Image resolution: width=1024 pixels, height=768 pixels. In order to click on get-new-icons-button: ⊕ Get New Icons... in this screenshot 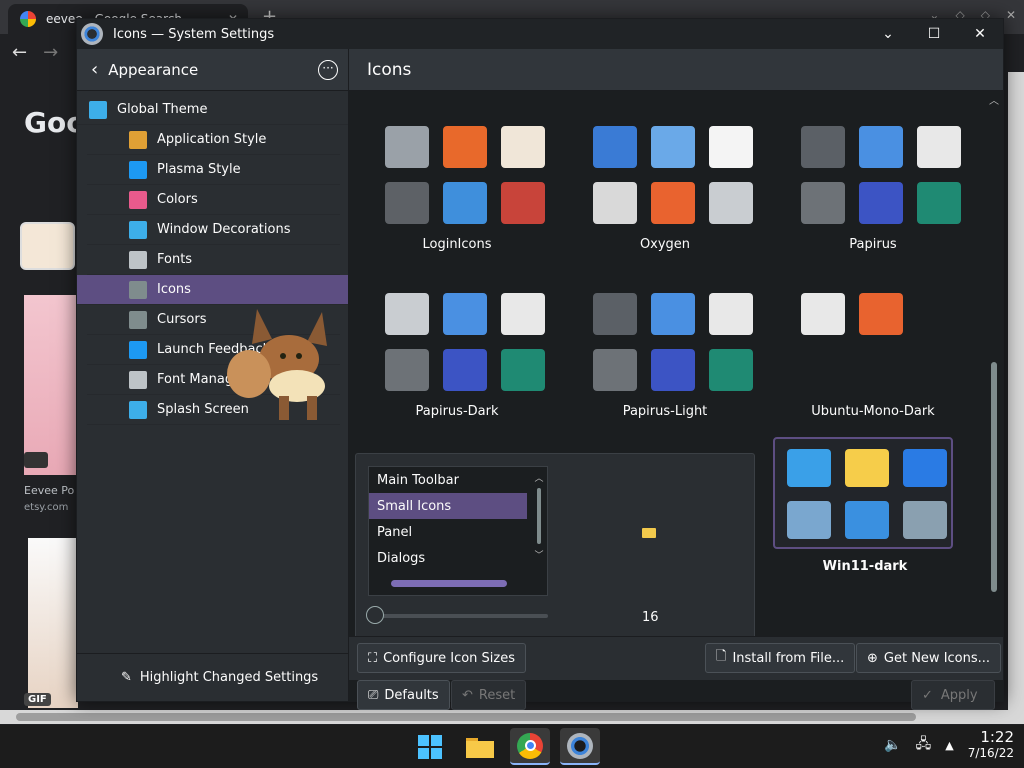, I will do `click(929, 658)`.